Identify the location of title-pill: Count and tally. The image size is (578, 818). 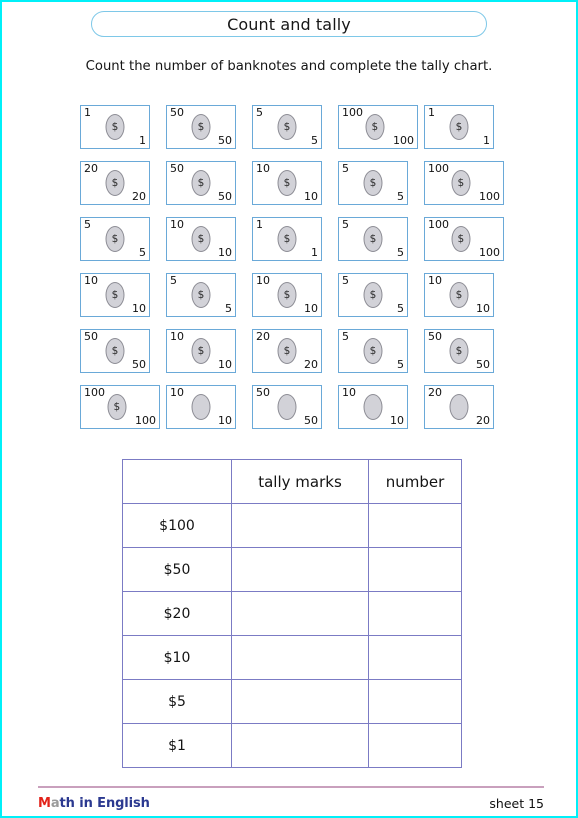
(289, 24).